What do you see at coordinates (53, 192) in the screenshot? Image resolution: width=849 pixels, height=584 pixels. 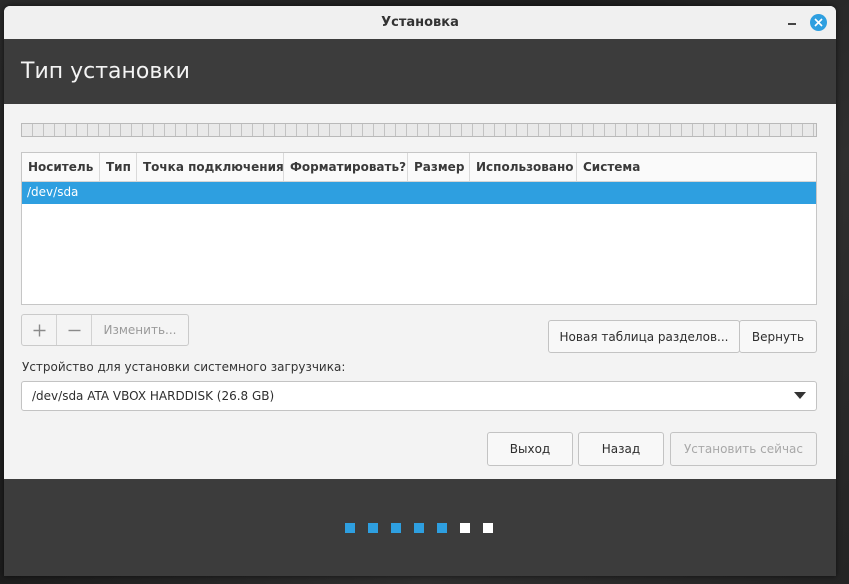 I see `row-device: /dev/sda` at bounding box center [53, 192].